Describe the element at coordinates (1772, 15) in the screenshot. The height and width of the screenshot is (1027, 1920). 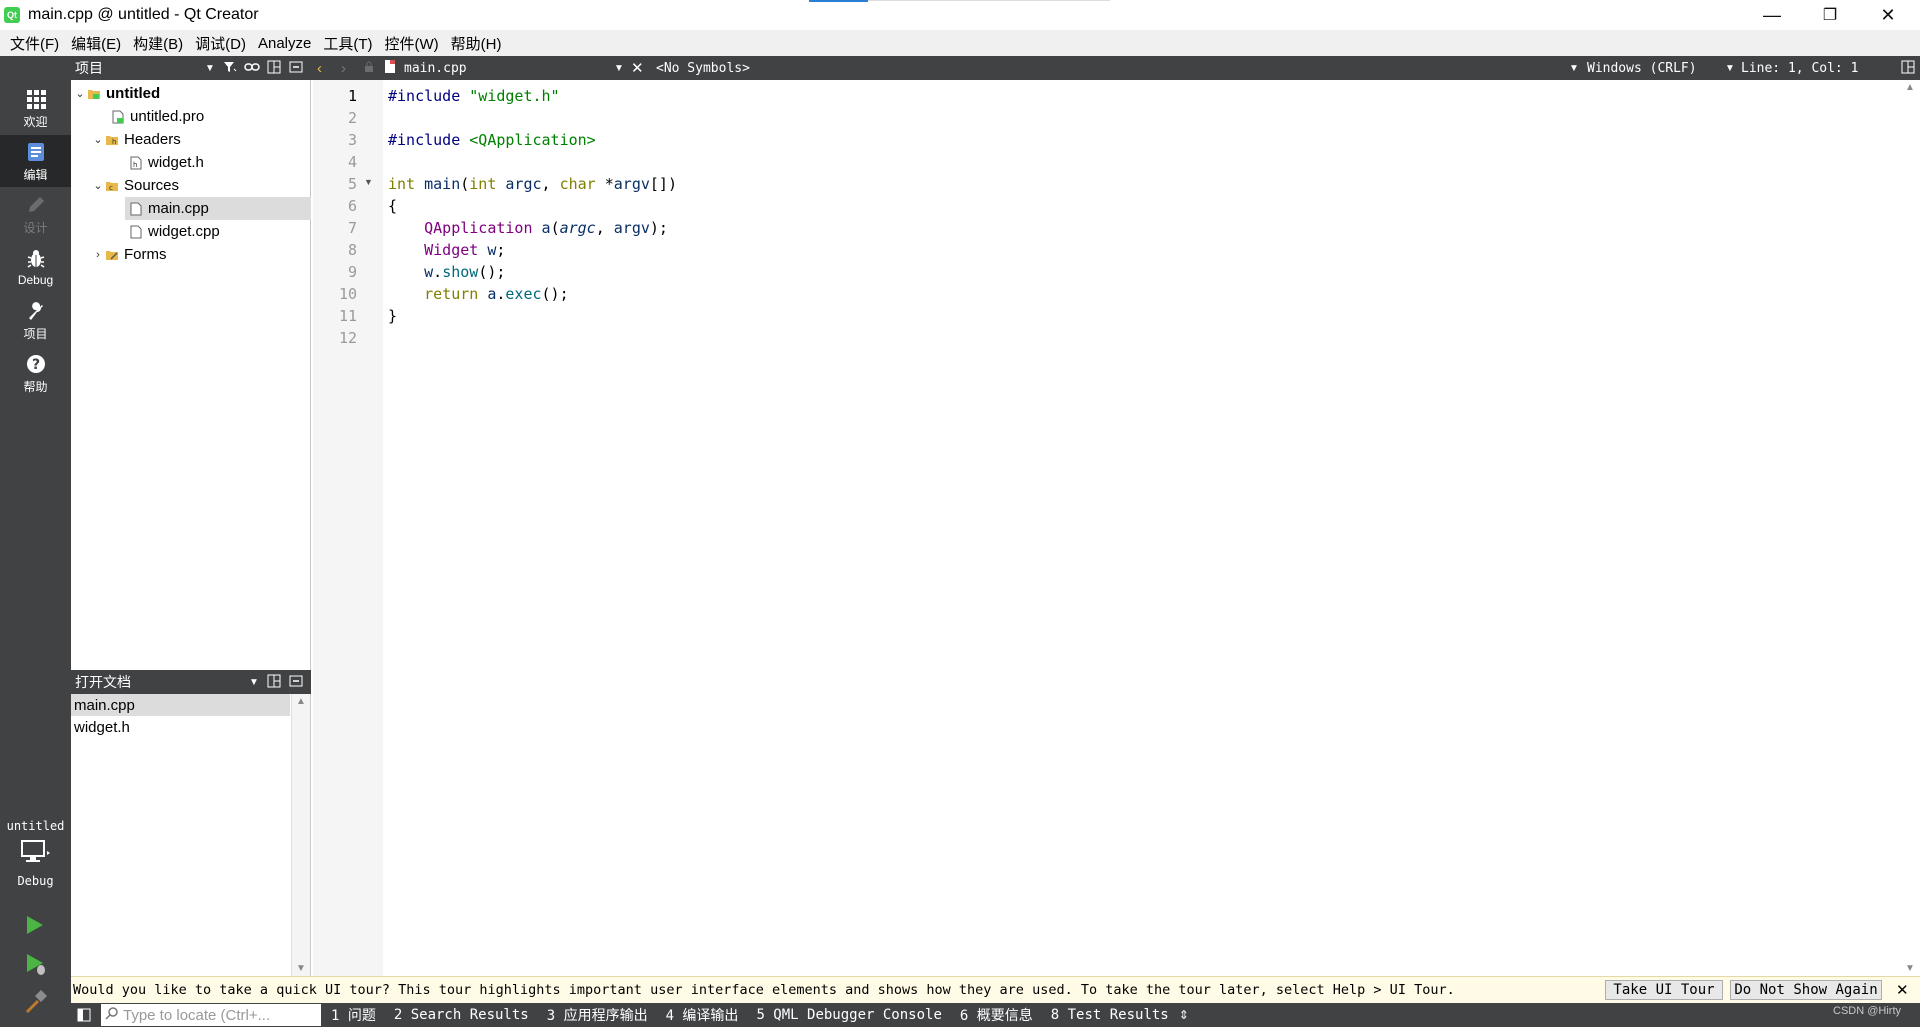
I see `minimize-button: —` at that location.